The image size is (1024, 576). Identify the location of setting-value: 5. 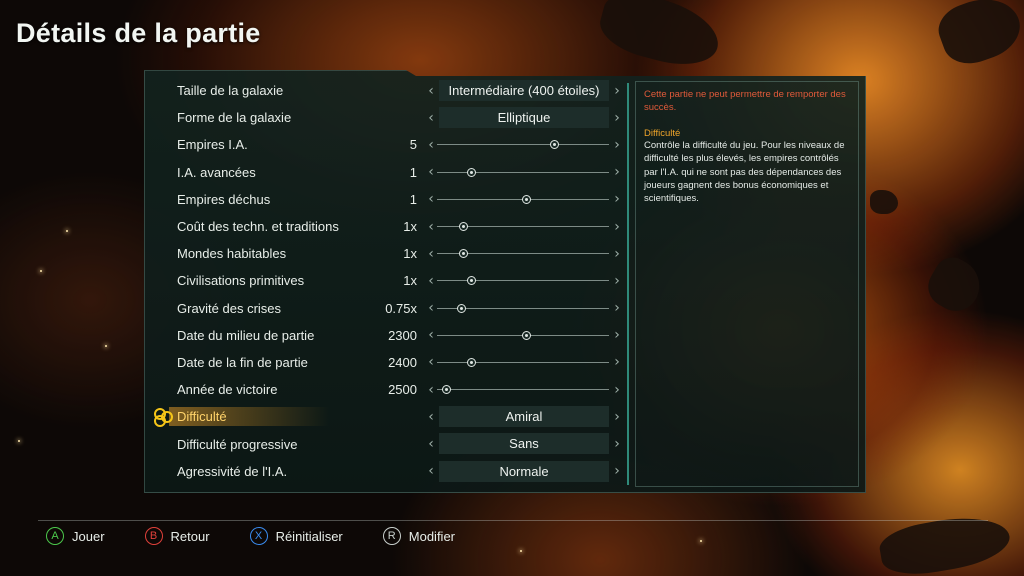
(413, 145).